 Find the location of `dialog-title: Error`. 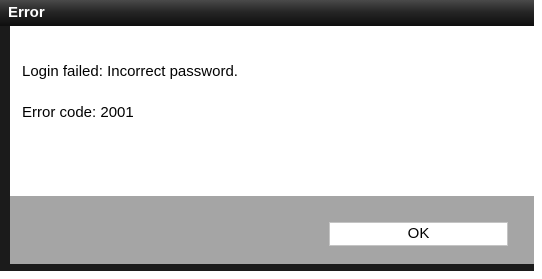

dialog-title: Error is located at coordinates (26, 12).